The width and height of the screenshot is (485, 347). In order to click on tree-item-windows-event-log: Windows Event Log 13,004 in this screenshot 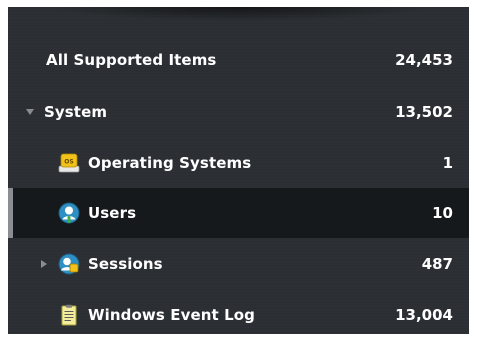, I will do `click(238, 312)`.